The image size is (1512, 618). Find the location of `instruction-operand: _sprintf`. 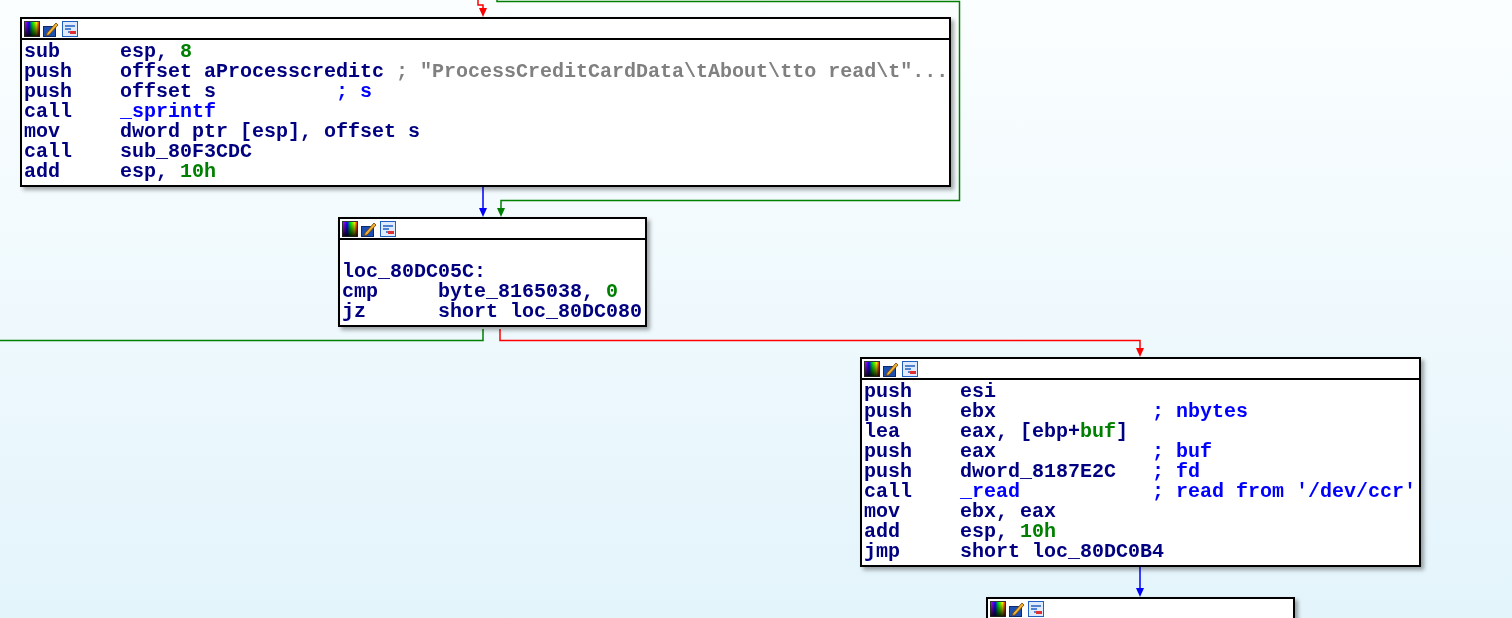

instruction-operand: _sprintf is located at coordinates (169, 112).